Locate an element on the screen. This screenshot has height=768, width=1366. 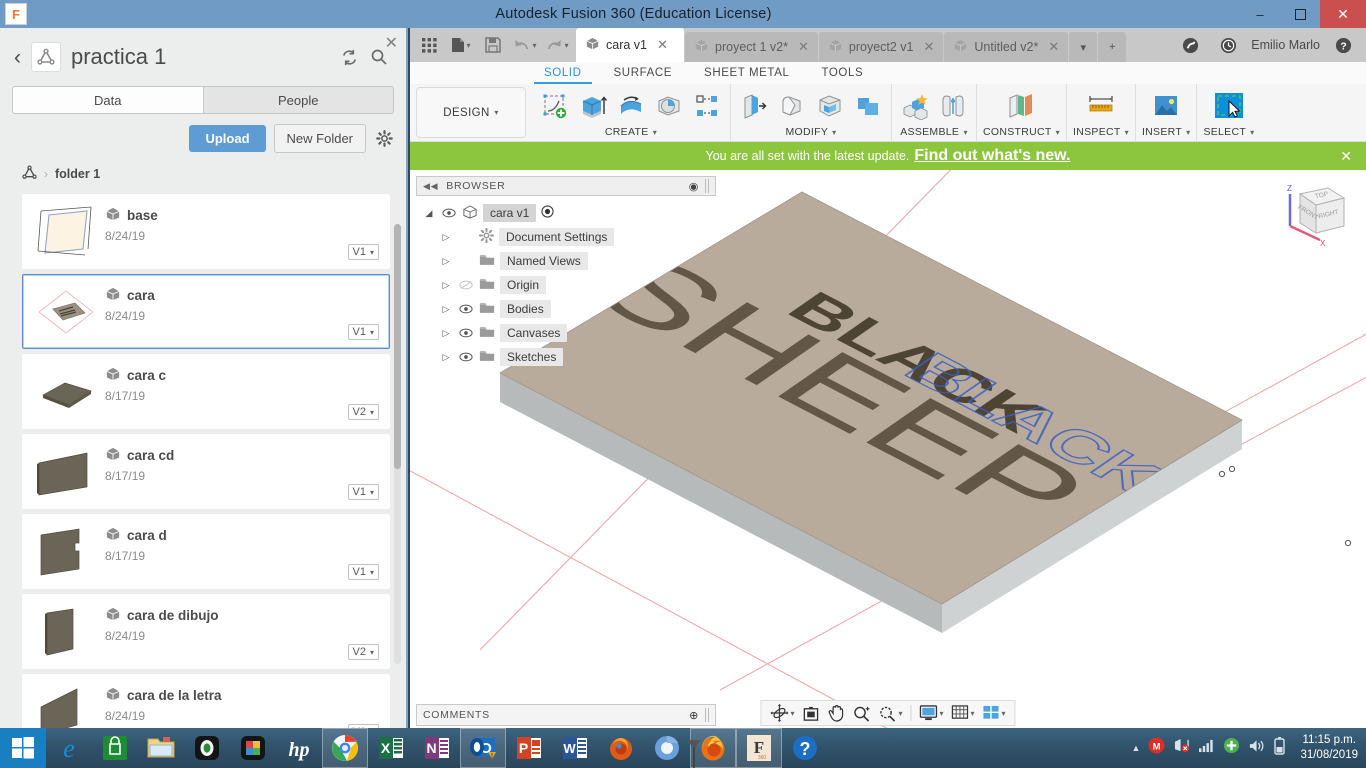
list-item: cara 8/24/19 V1 ▾ is located at coordinates (206, 311).